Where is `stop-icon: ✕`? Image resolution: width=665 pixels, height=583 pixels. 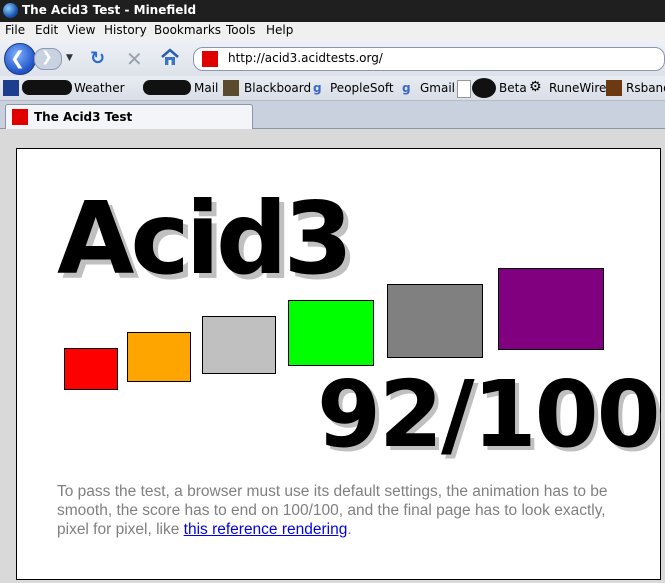
stop-icon: ✕ is located at coordinates (134, 59).